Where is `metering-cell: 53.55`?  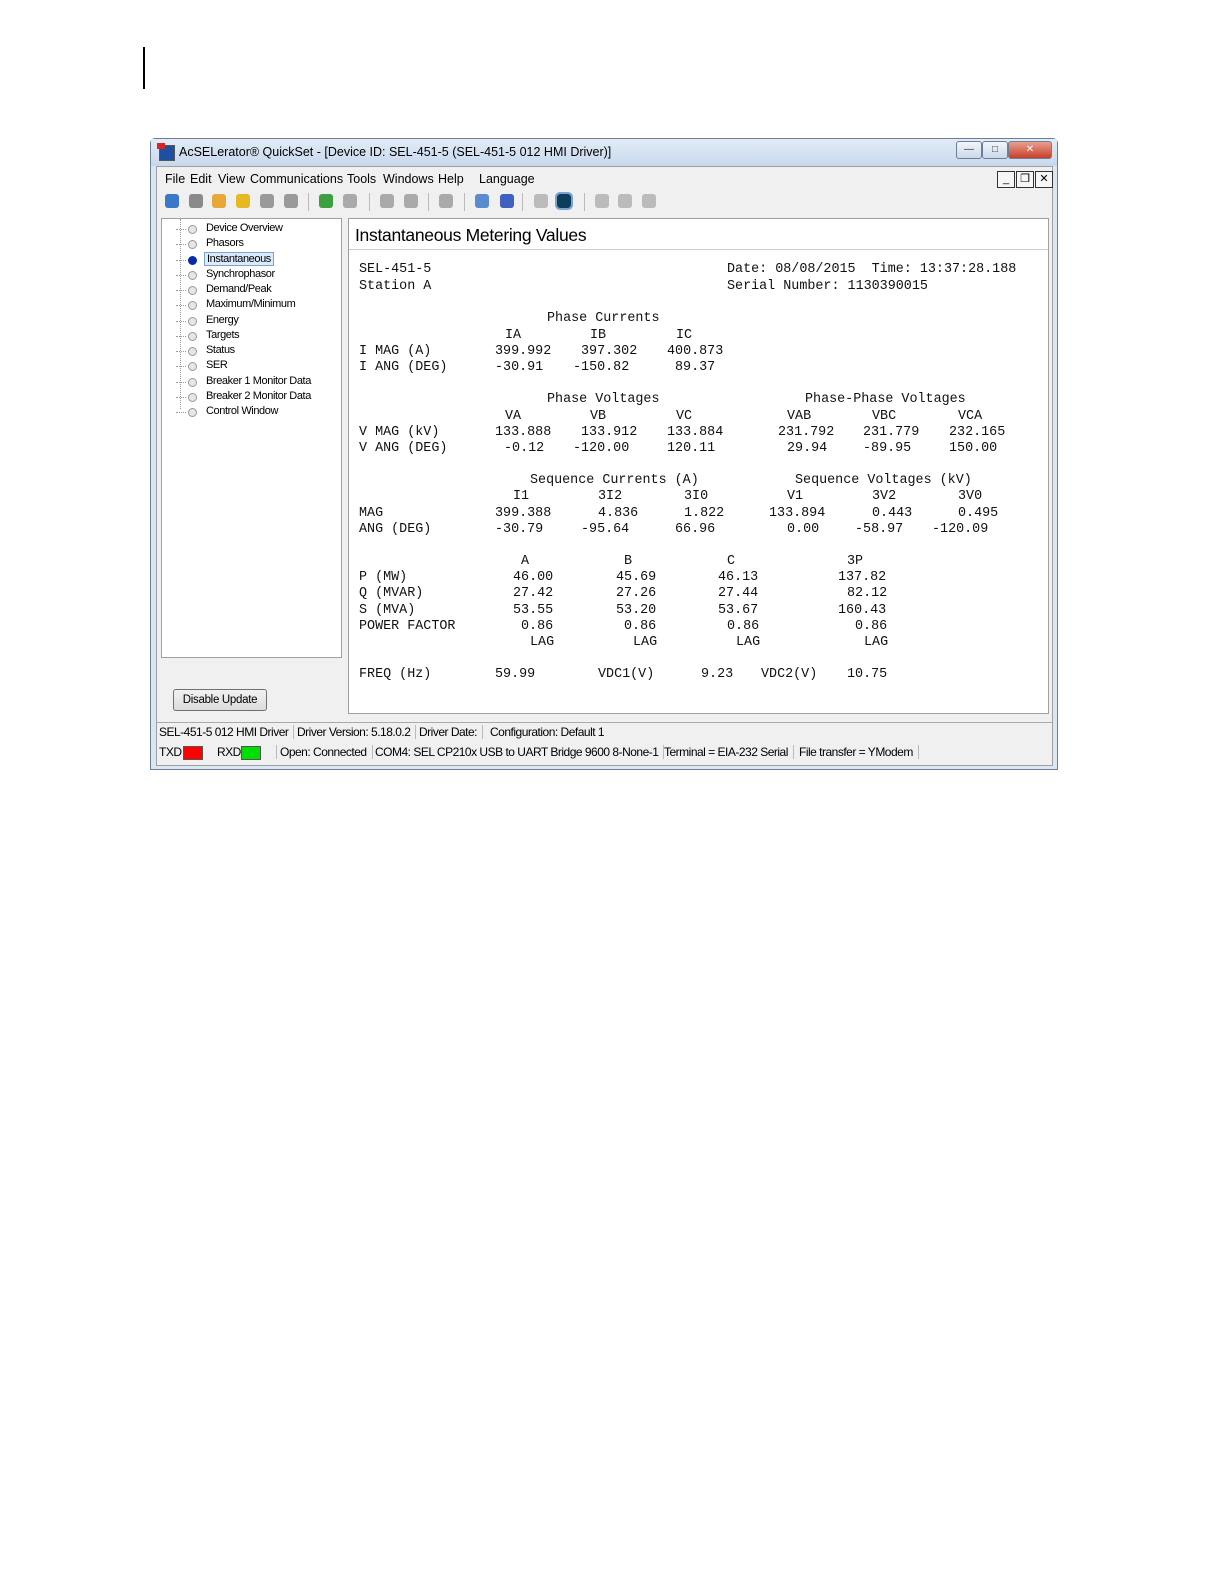 metering-cell: 53.55 is located at coordinates (533, 610).